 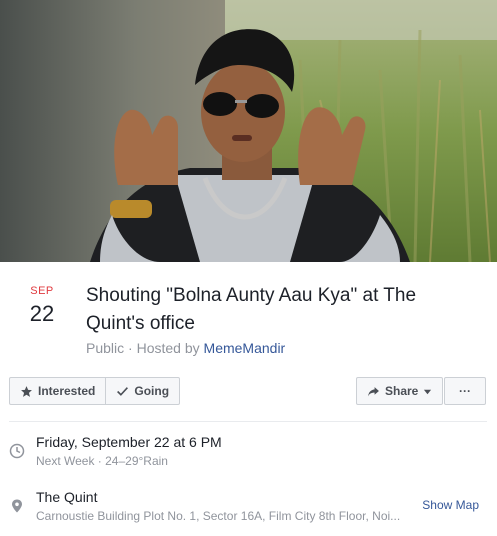 I want to click on hosted-by-prefix: Hosted by, so click(x=170, y=348).